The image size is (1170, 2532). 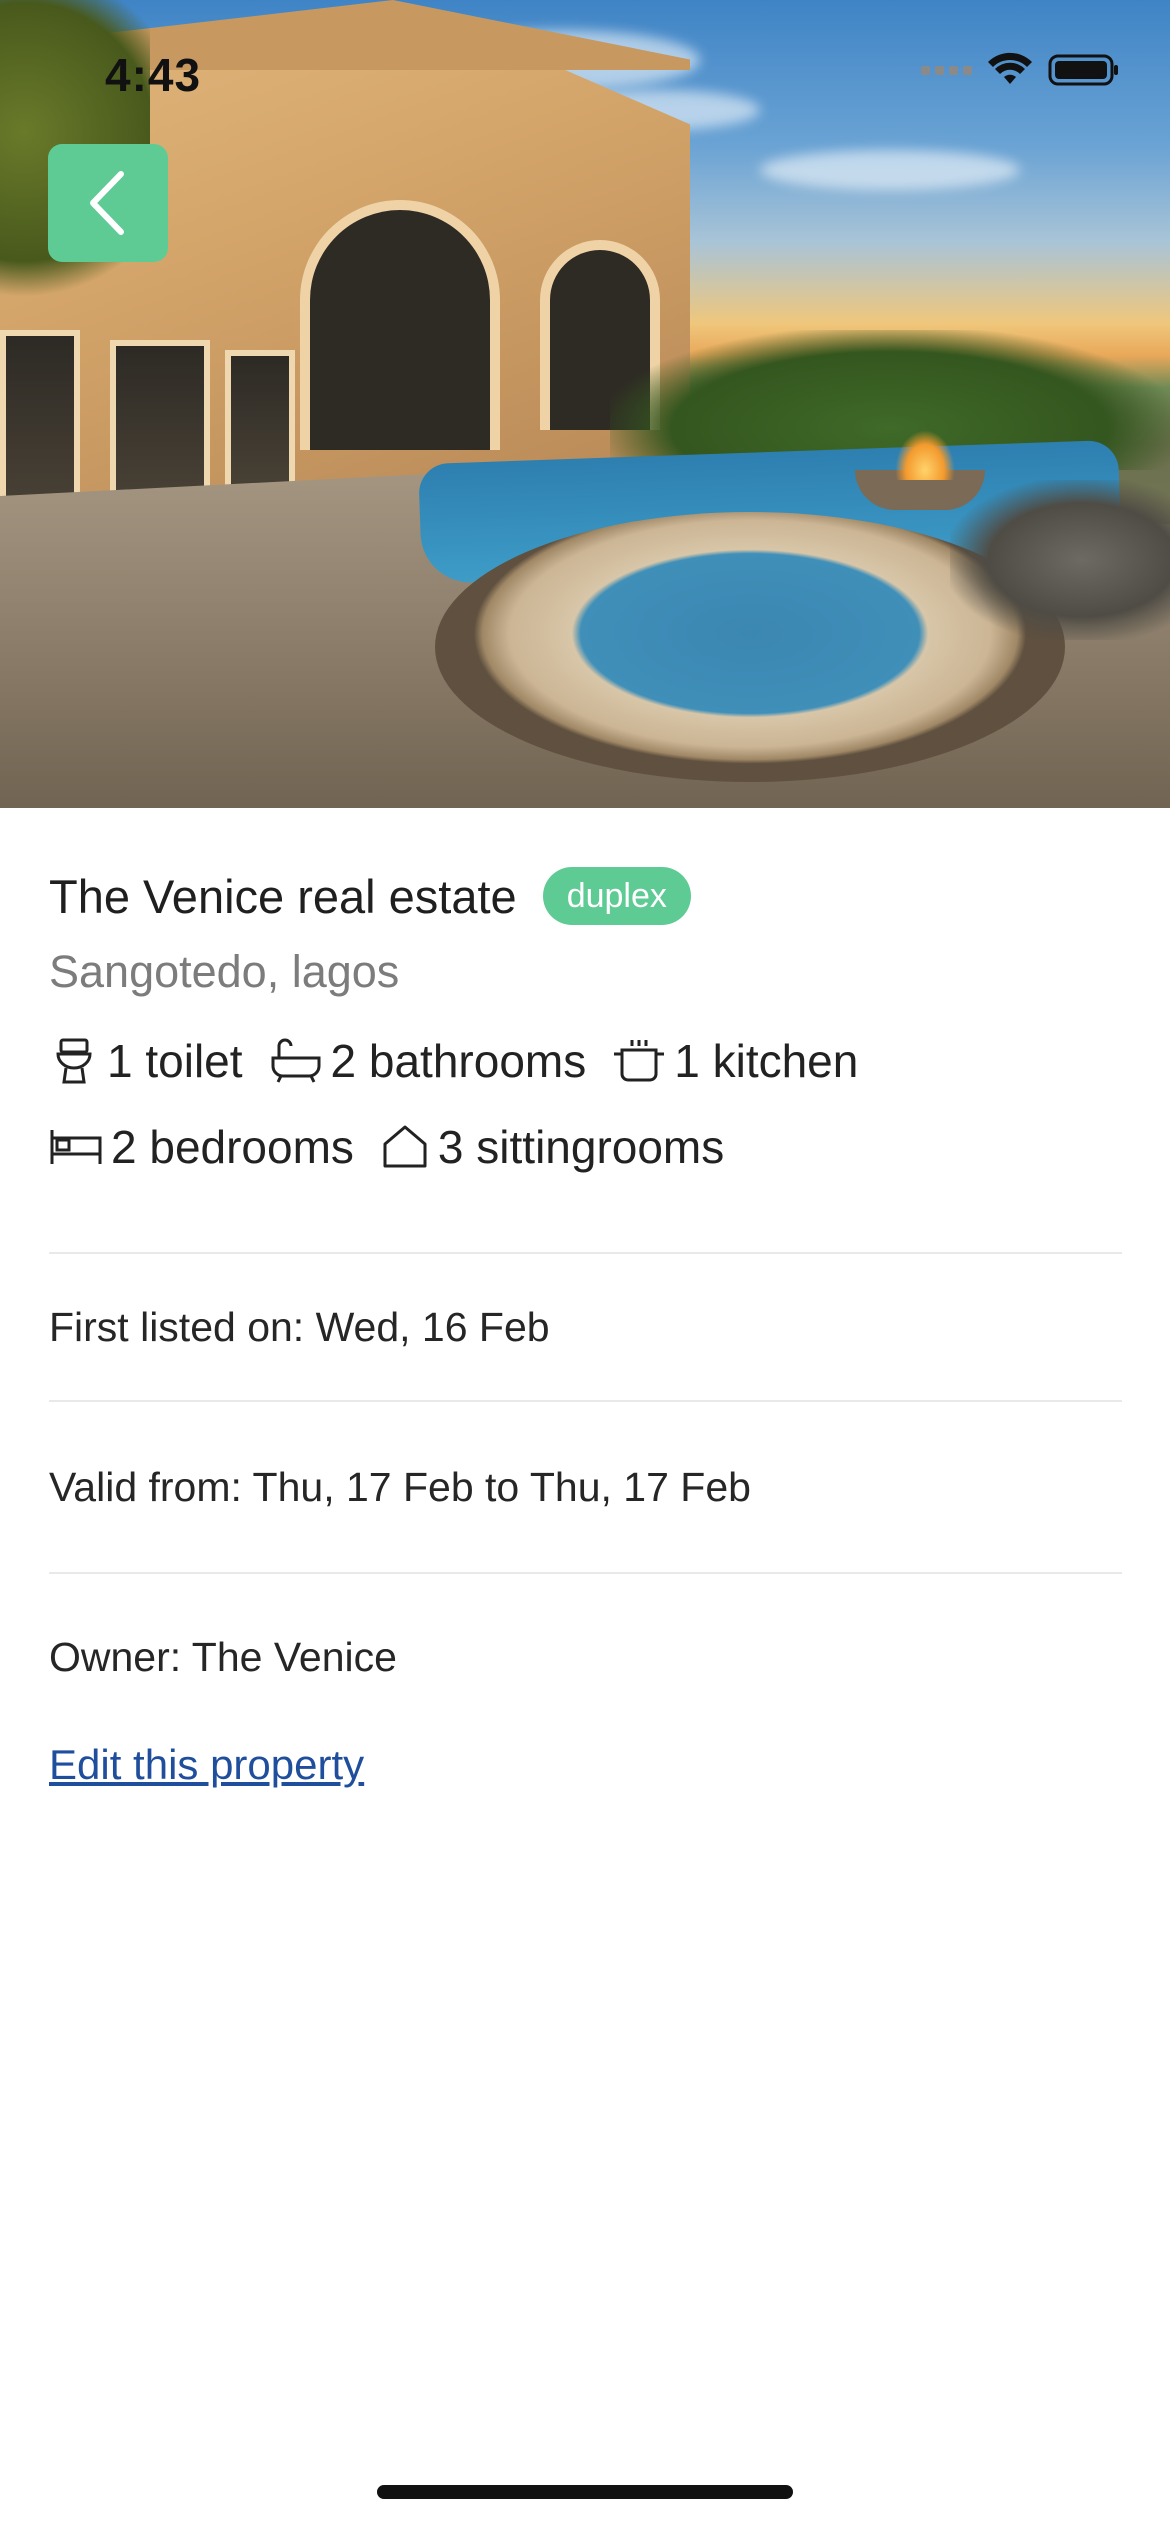 What do you see at coordinates (1010, 68) in the screenshot?
I see `wifi-icon` at bounding box center [1010, 68].